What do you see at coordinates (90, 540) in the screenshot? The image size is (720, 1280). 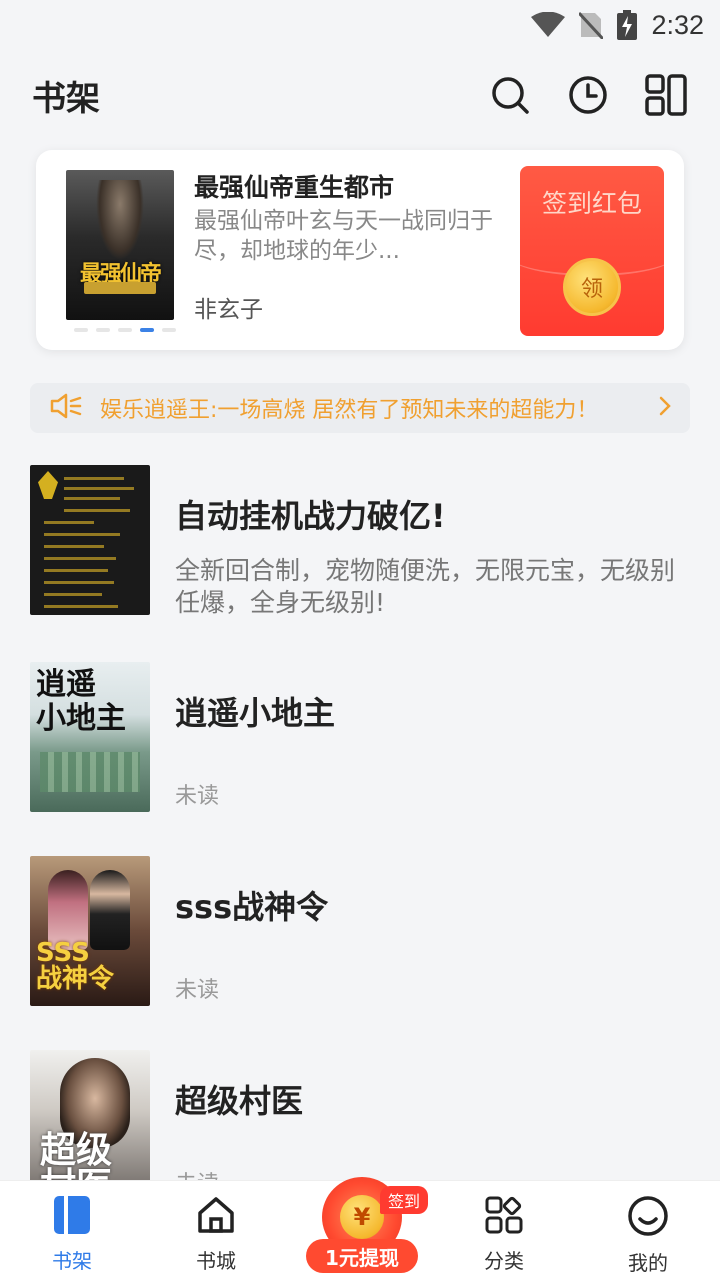 I see `book-cover` at bounding box center [90, 540].